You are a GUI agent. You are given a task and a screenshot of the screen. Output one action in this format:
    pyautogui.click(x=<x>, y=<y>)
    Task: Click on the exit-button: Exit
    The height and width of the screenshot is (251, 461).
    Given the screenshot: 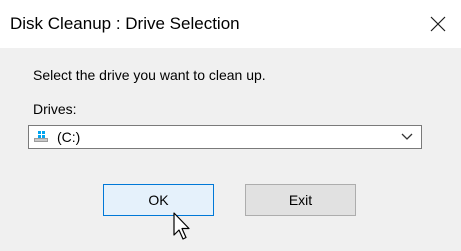 What is the action you would take?
    pyautogui.click(x=300, y=200)
    